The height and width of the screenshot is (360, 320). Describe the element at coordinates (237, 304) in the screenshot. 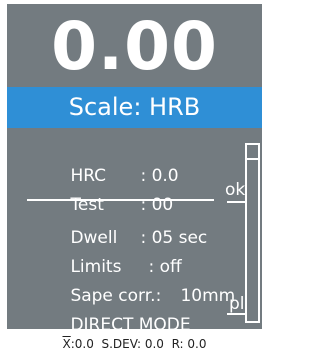

I see `gauge-pl-label: pl` at that location.